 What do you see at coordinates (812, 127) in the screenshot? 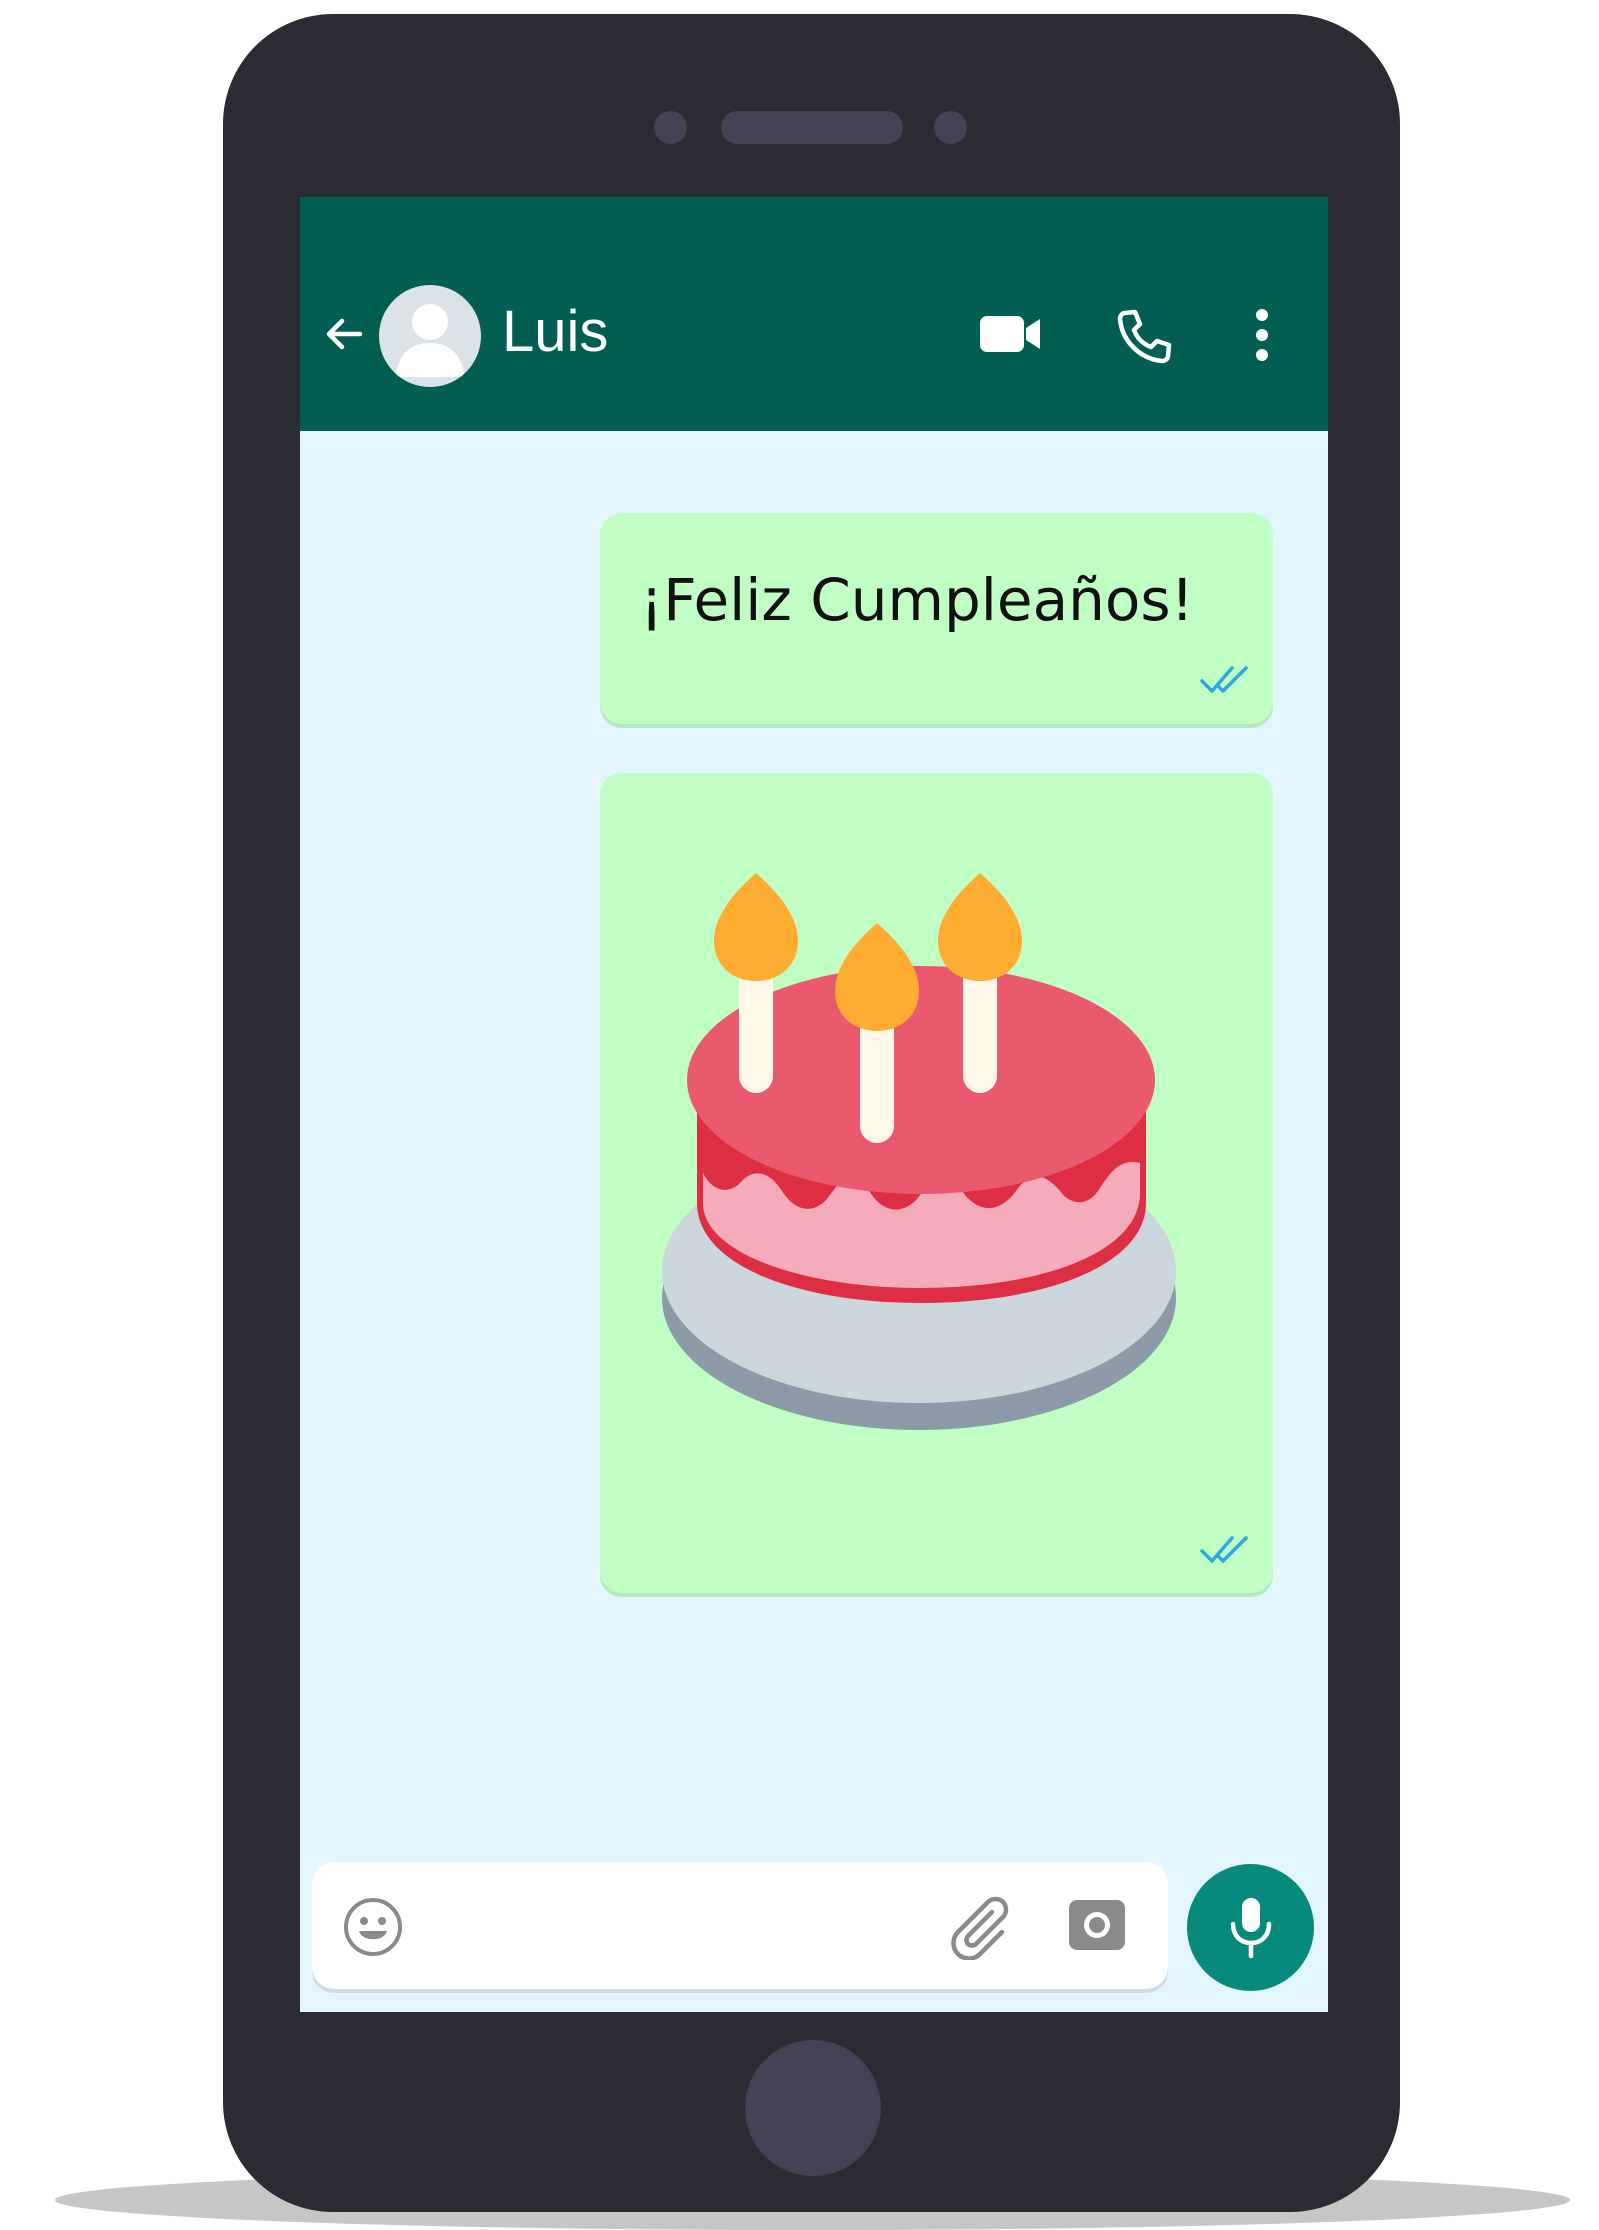
I see `earpiece-speaker` at bounding box center [812, 127].